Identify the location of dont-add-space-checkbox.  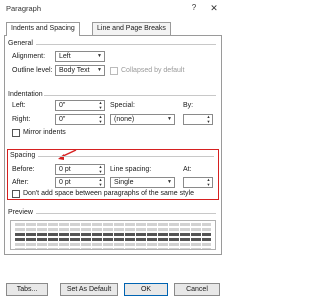
(16, 194).